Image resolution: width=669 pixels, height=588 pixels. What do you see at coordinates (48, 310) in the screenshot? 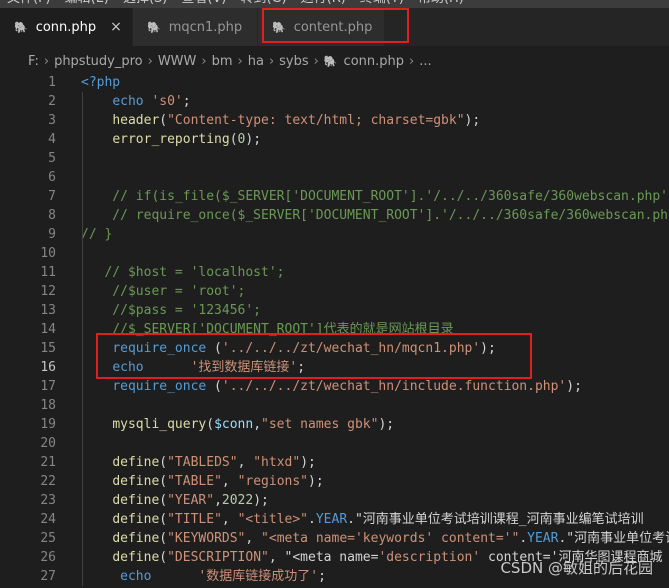
I see `line-number: 13` at bounding box center [48, 310].